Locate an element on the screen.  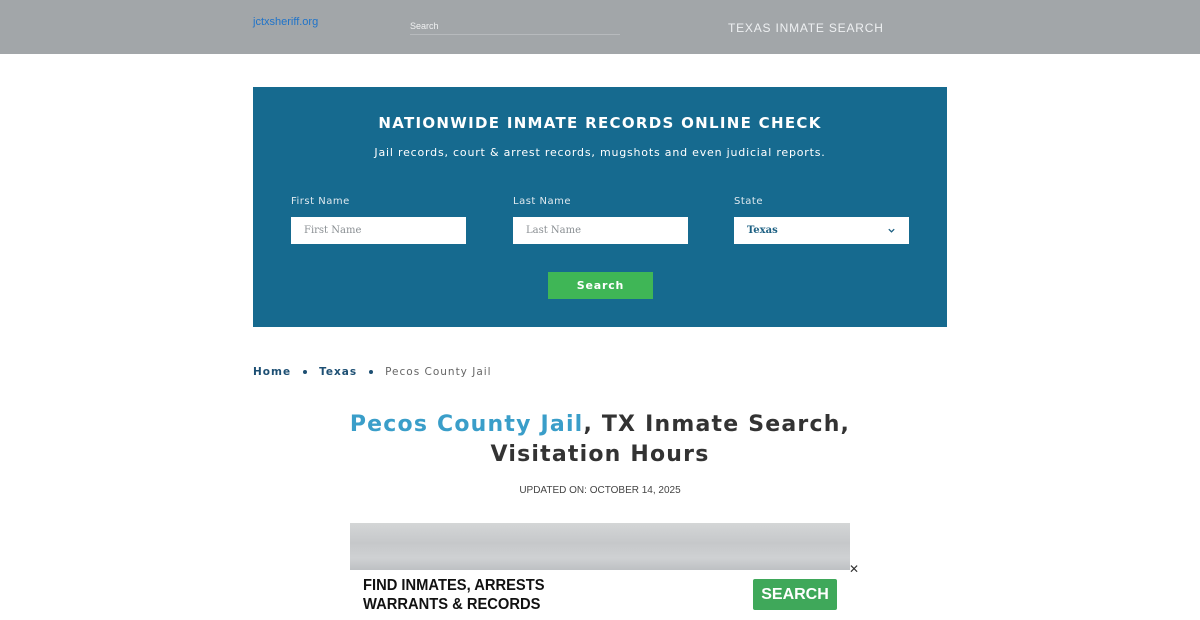
first-name-field is located at coordinates (378, 230).